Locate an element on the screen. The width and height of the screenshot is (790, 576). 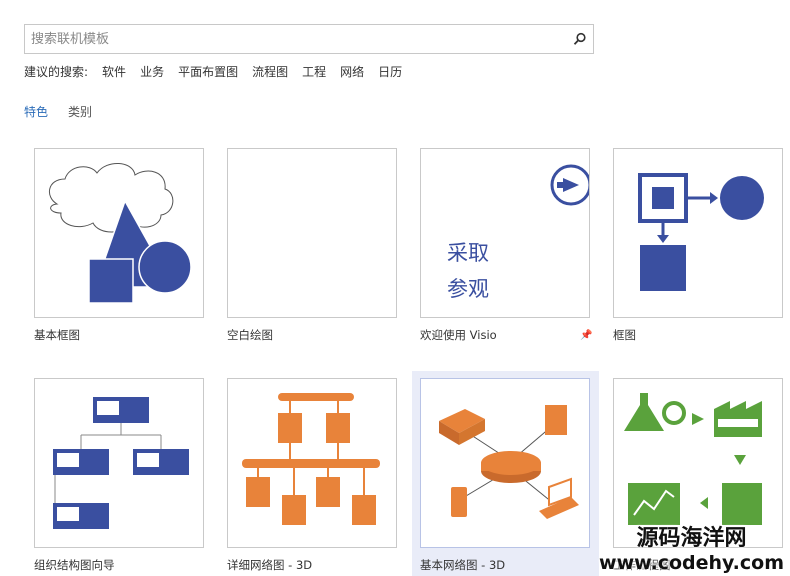
suggested-searches-label: 建议的搜索: is located at coordinates (56, 72).